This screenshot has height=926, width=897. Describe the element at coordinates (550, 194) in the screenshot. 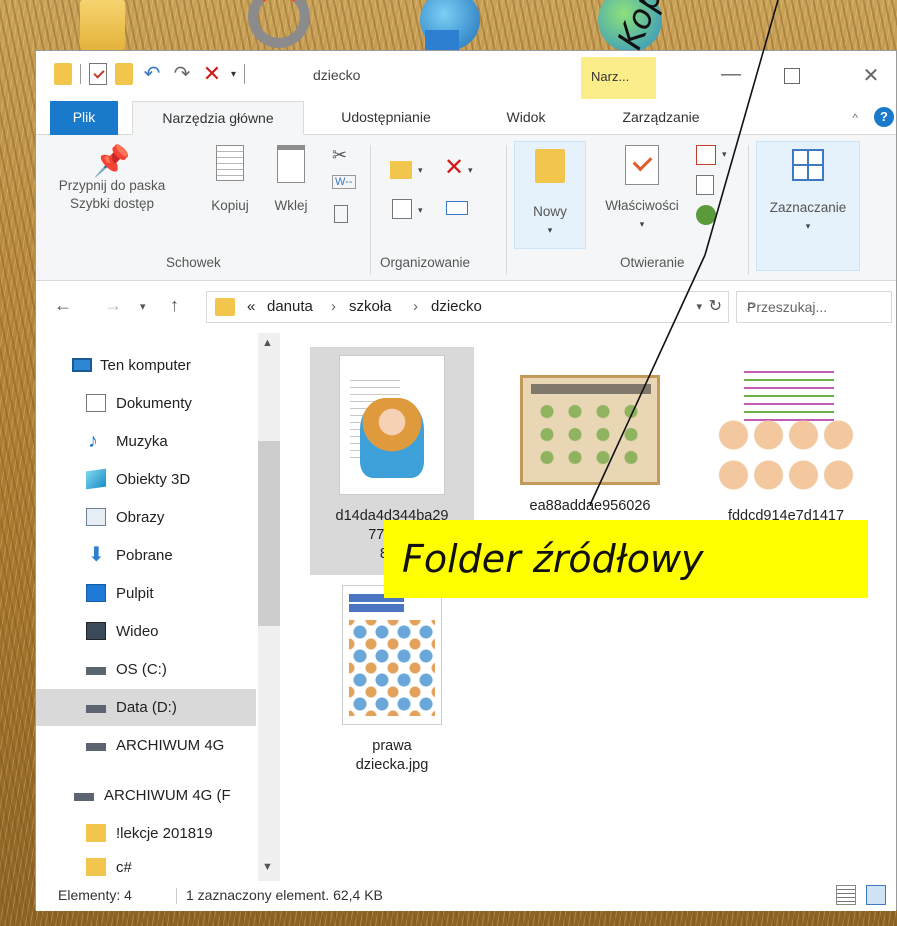

I see `new-button: Nowy ▾` at that location.